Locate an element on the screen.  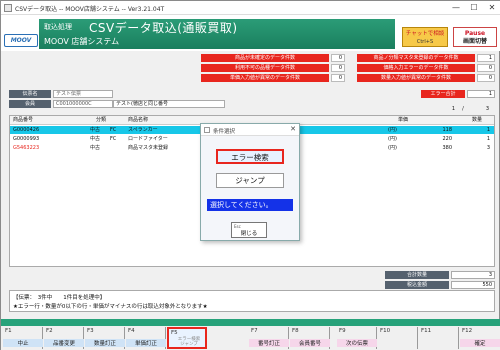
f12-confirm-button: F12 確定 is located at coordinates (480, 338).